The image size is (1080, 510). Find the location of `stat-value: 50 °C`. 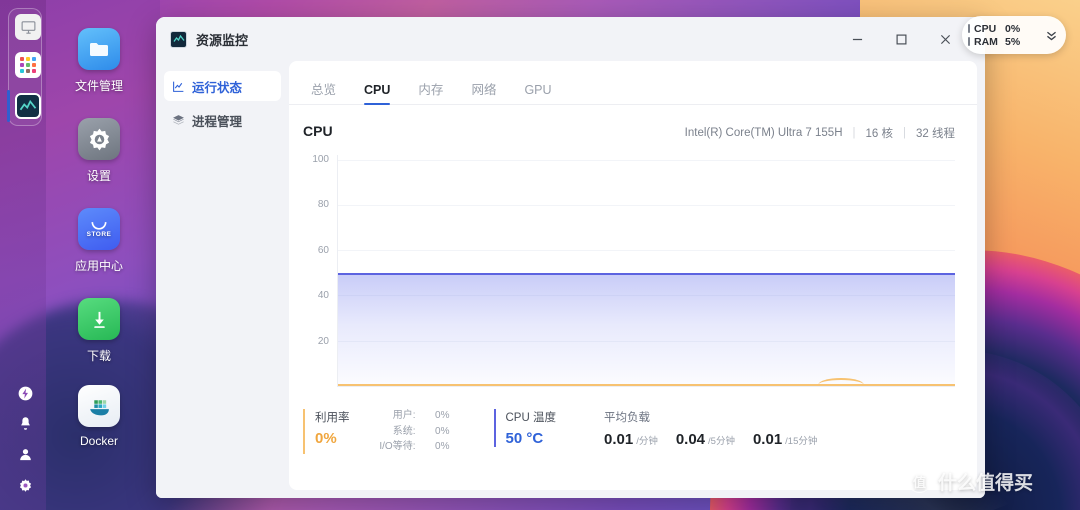

stat-value: 50 °C is located at coordinates (524, 438).